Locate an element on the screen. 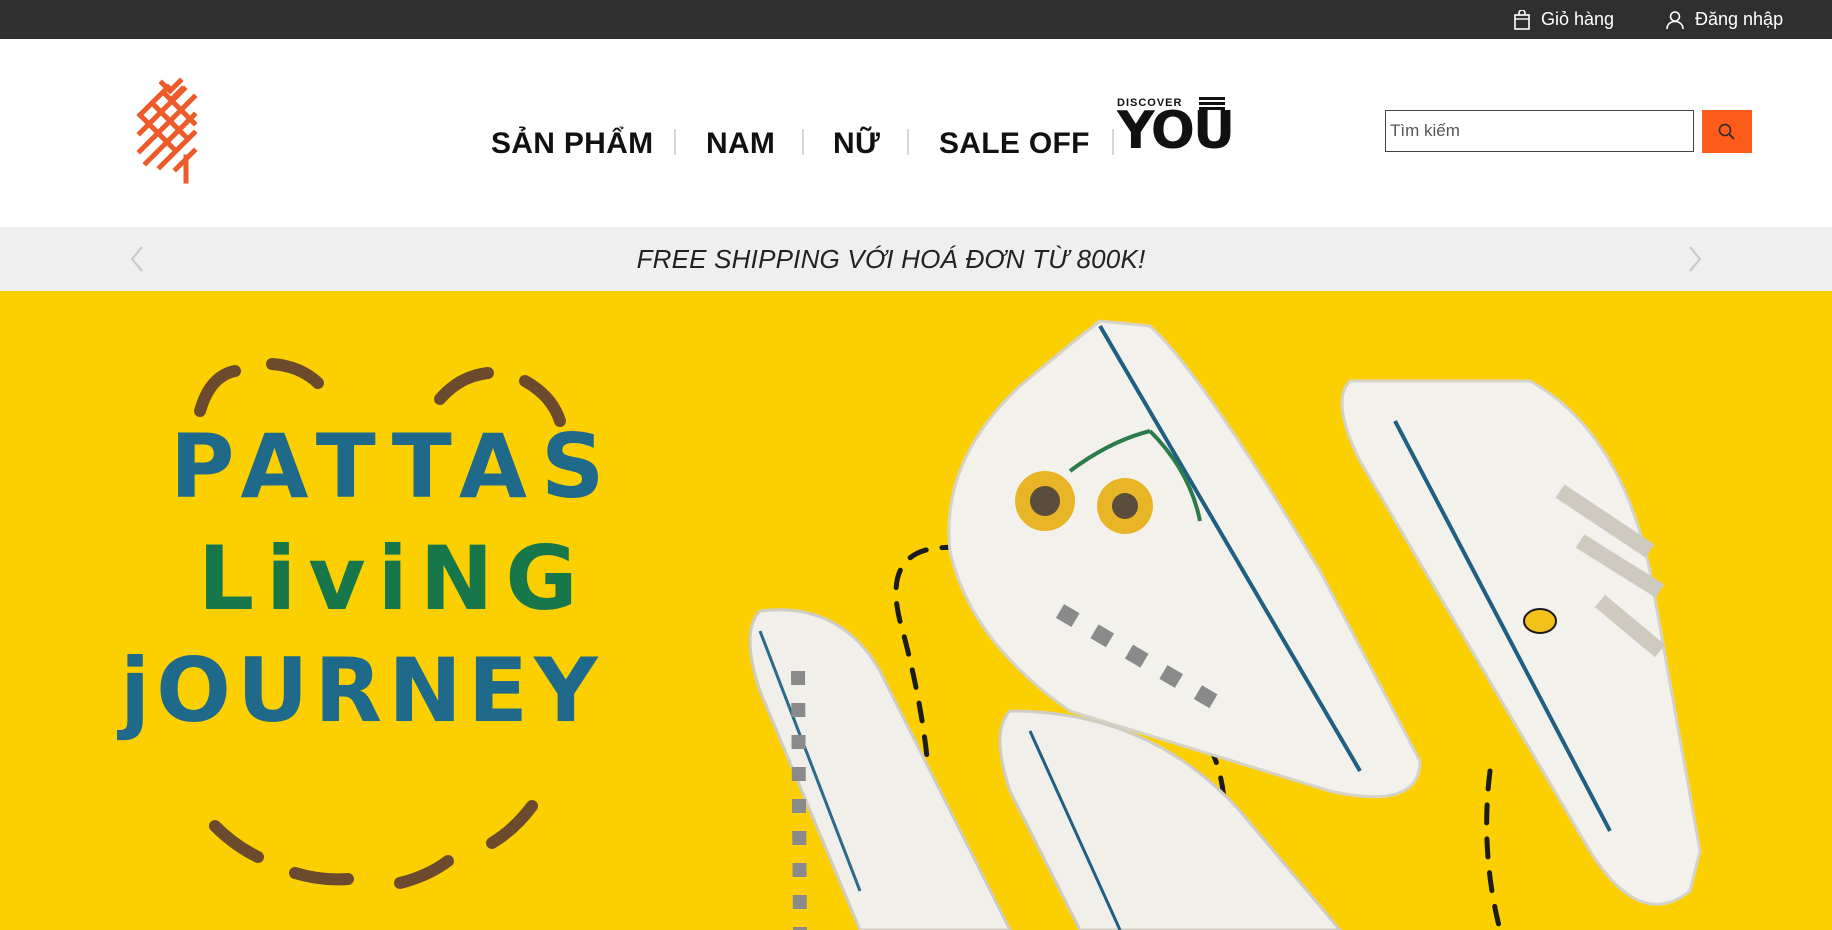 This screenshot has width=1832, height=930. discover-stripes is located at coordinates (1212, 103).